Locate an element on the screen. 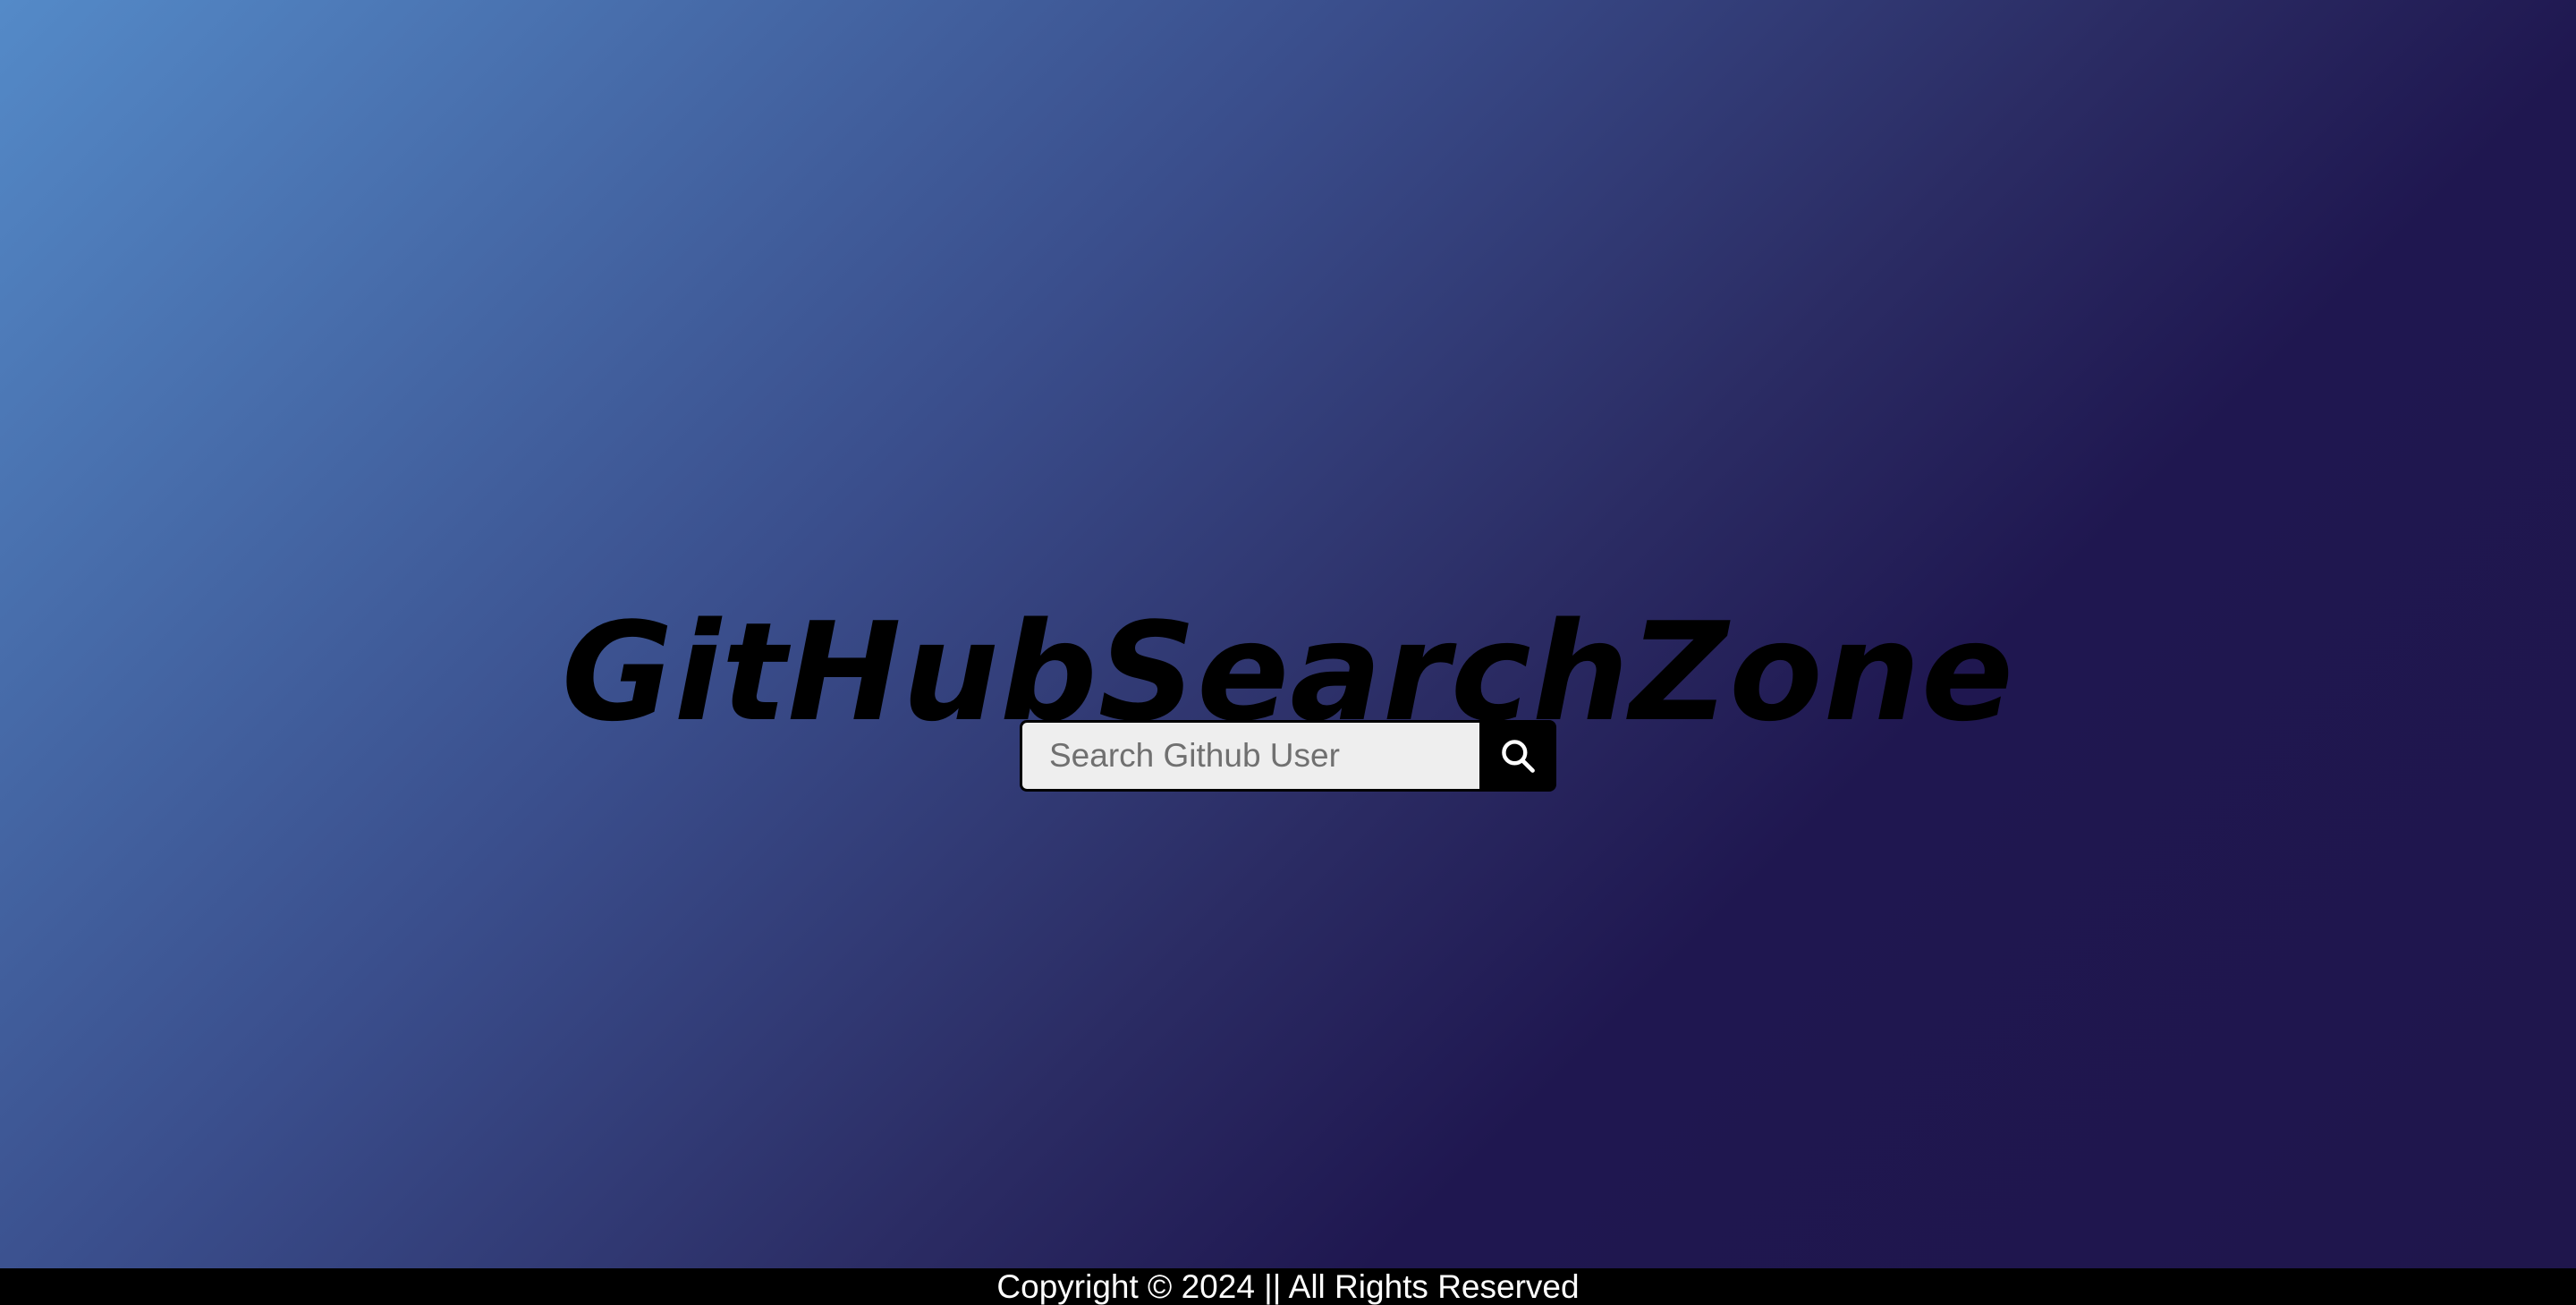  search-input is located at coordinates (1249, 756).